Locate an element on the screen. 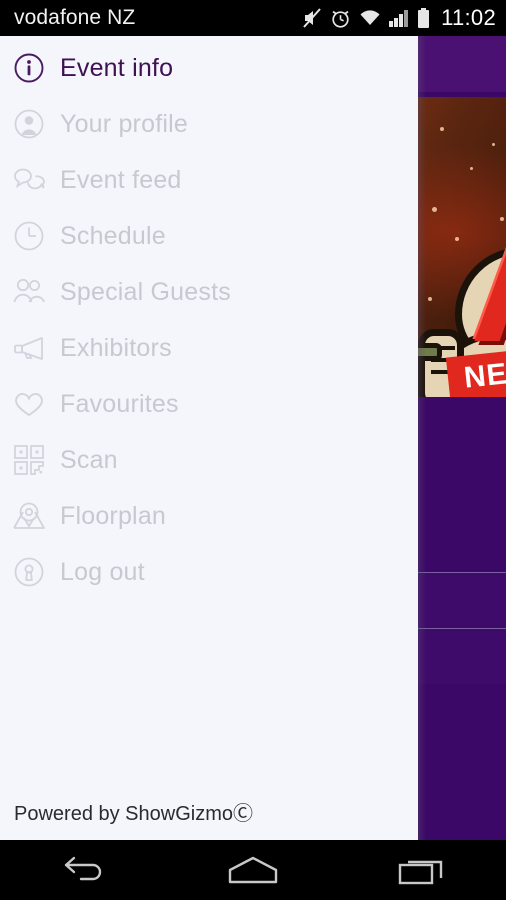 This screenshot has height=900, width=506. sidebar-item-label: Favourites is located at coordinates (119, 403).